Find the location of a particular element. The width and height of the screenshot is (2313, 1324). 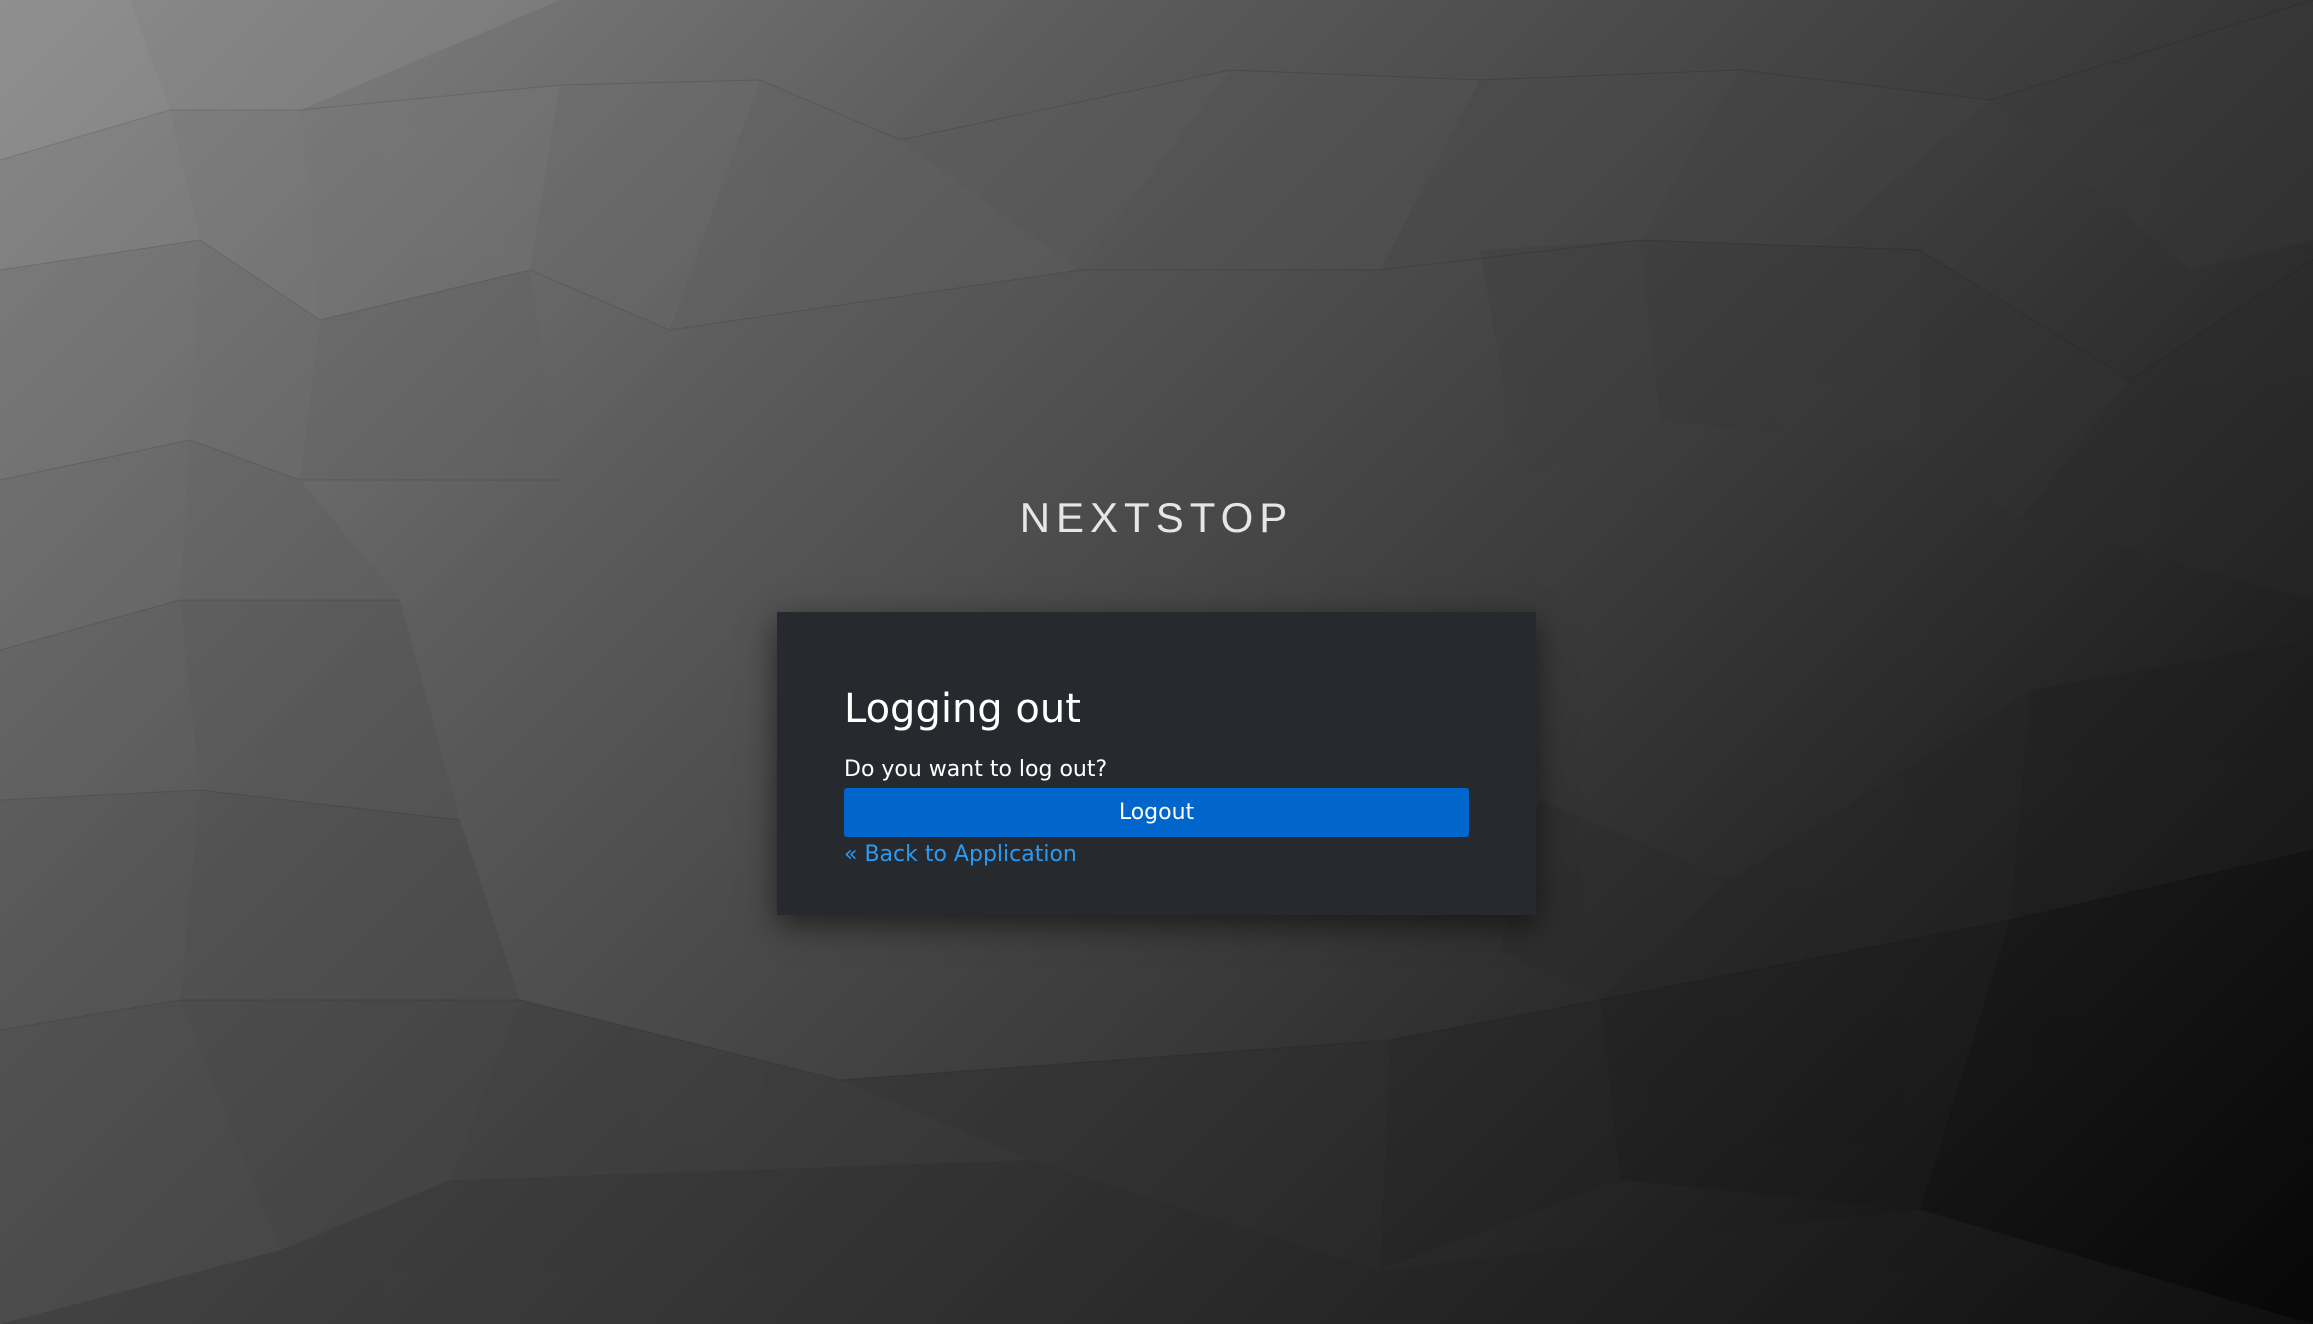

page-title: Logging out is located at coordinates (962, 709).